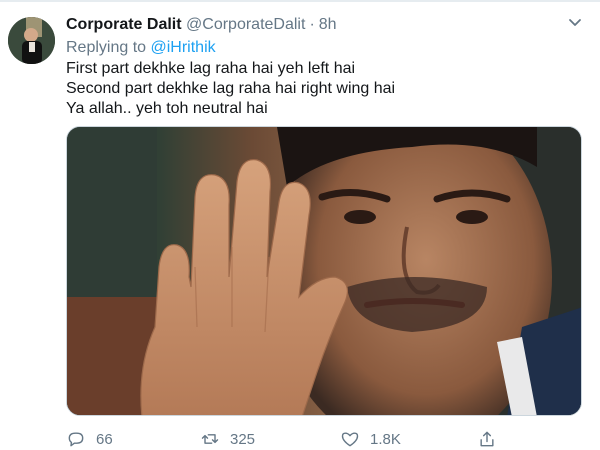  I want to click on reply-mention-link: @iHrithik, so click(183, 47).